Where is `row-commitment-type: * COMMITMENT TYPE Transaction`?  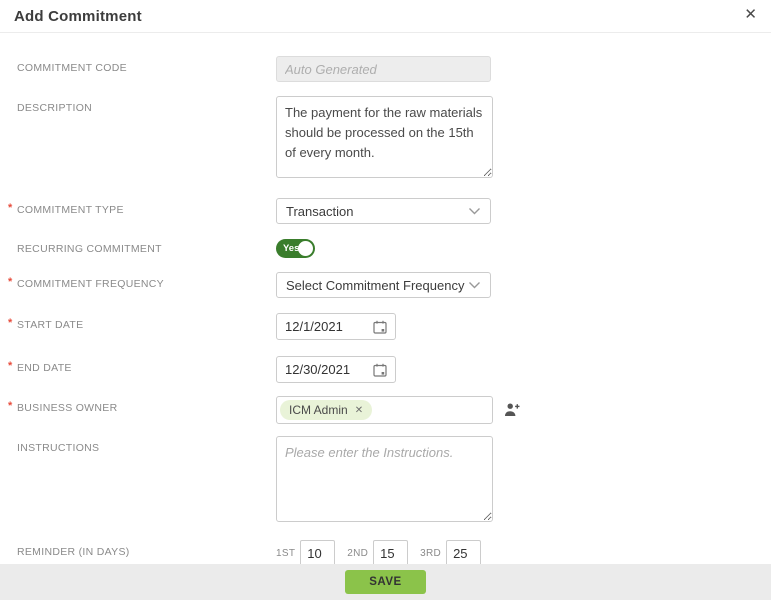 row-commitment-type: * COMMITMENT TYPE Transaction is located at coordinates (389, 211).